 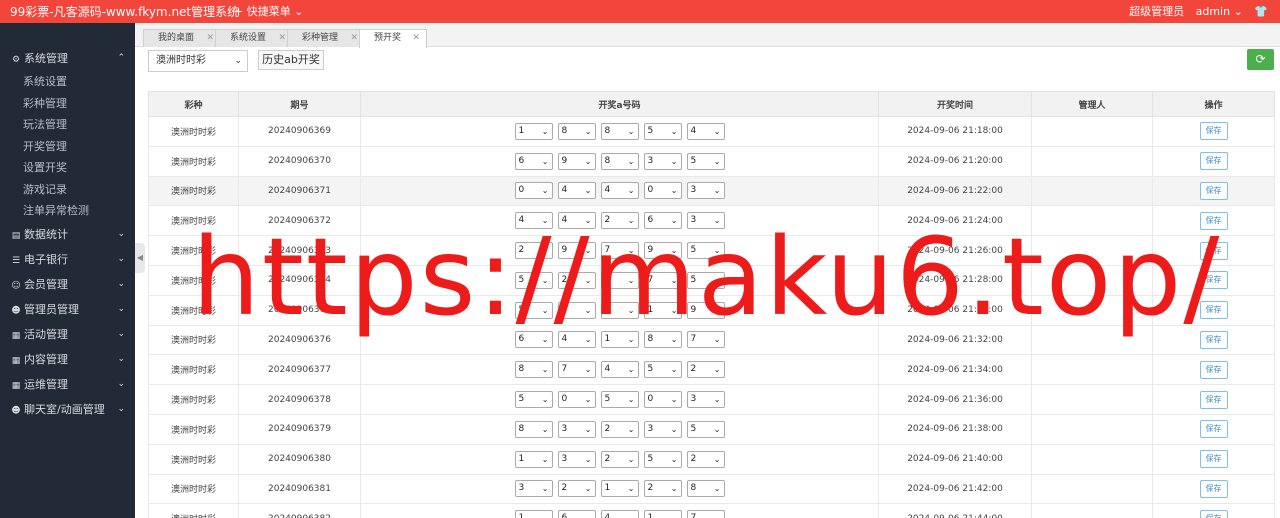 I want to click on tab-desktop: 我的桌面 ✕, so click(x=182, y=38).